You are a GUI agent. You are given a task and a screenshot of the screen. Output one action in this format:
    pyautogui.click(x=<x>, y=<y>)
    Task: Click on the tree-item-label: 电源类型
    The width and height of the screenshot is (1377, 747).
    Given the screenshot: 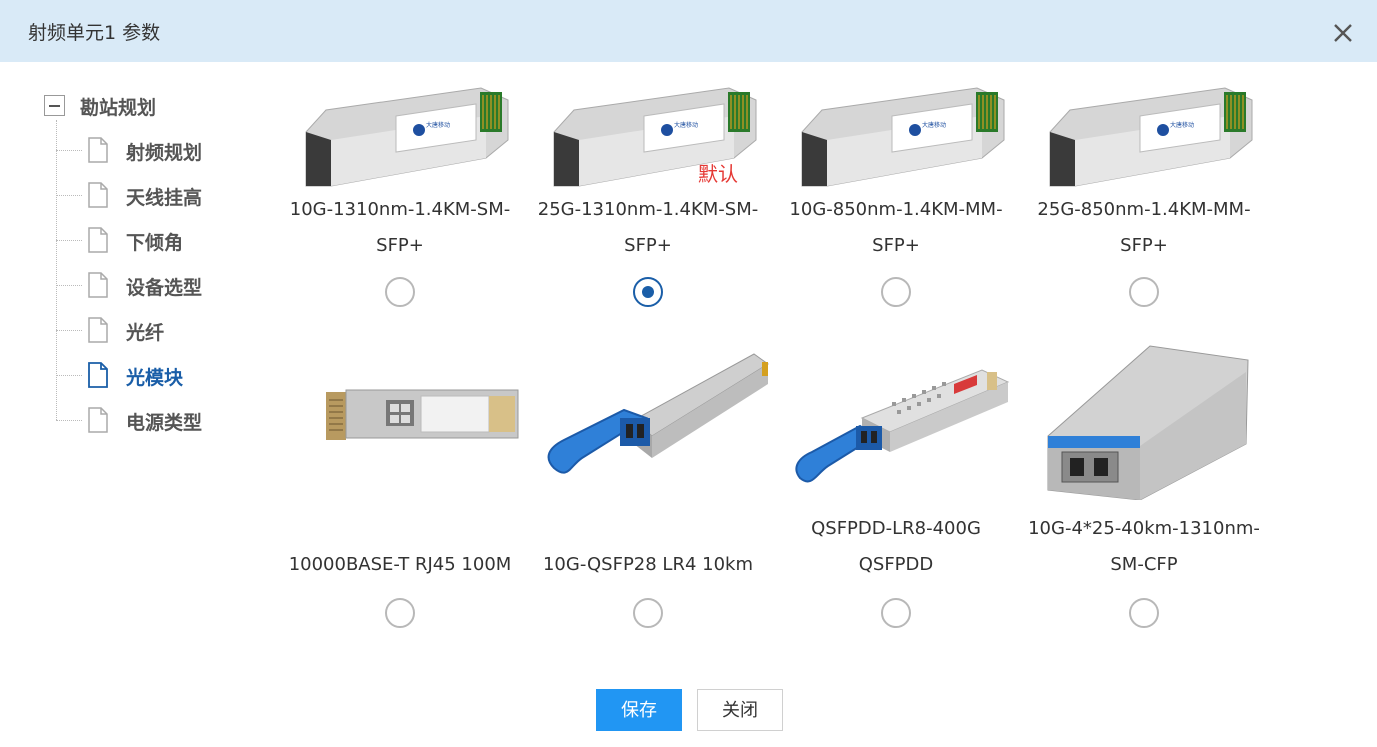 What is the action you would take?
    pyautogui.click(x=164, y=423)
    